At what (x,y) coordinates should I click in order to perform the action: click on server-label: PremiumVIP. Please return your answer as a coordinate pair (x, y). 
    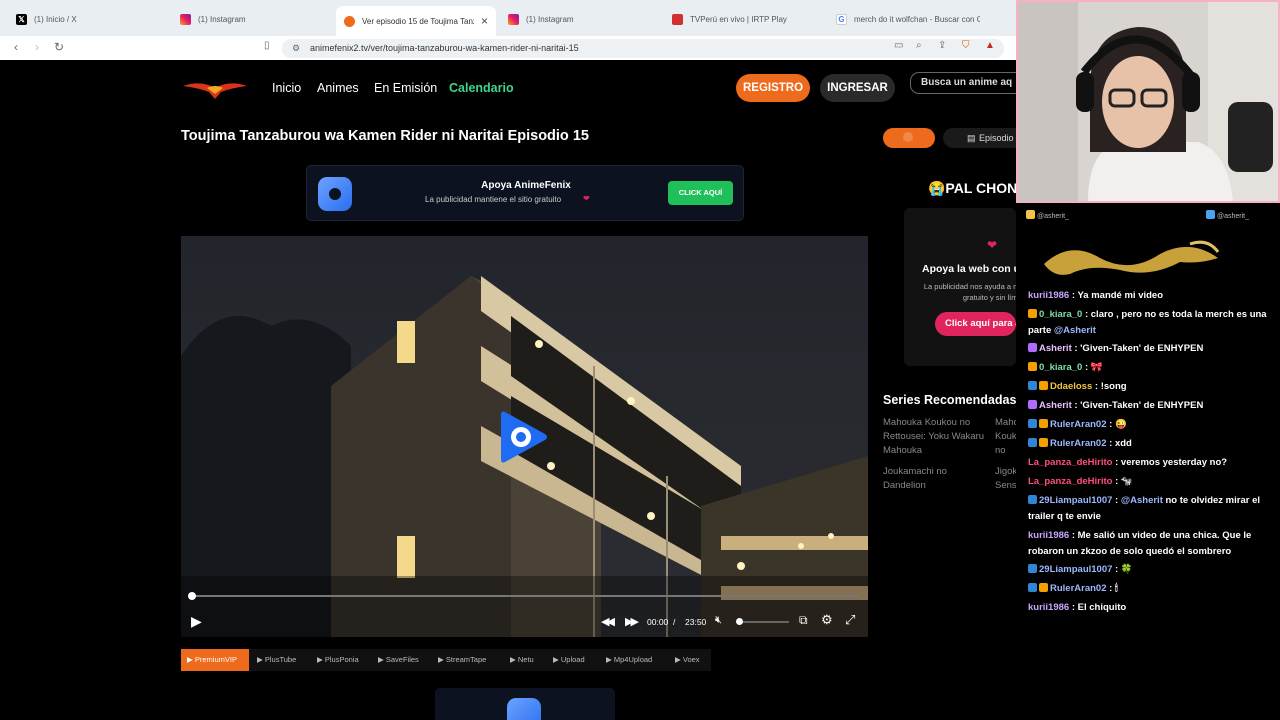
    Looking at the image, I should click on (215, 659).